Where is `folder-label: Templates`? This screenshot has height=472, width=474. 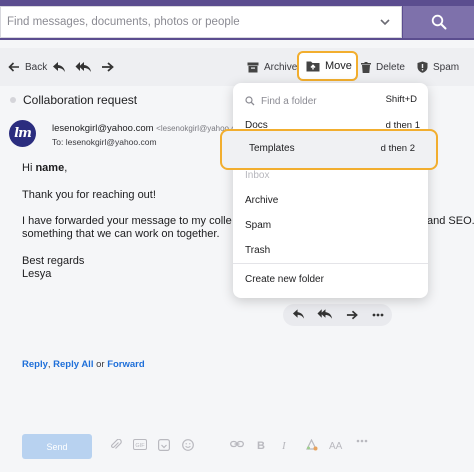
folder-label: Templates is located at coordinates (272, 148).